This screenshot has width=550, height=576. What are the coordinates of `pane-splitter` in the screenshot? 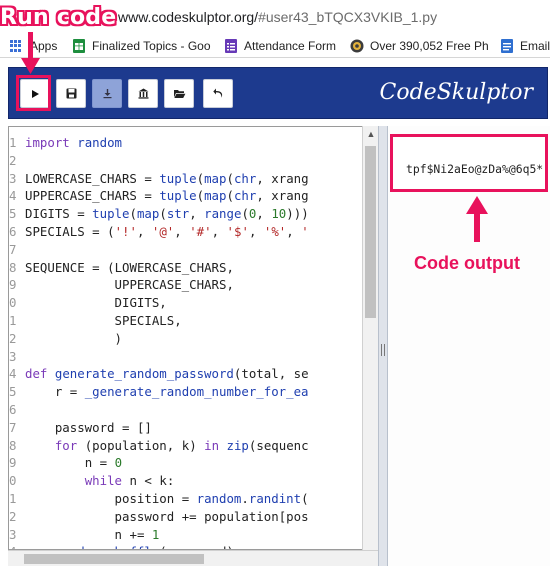 It's located at (383, 346).